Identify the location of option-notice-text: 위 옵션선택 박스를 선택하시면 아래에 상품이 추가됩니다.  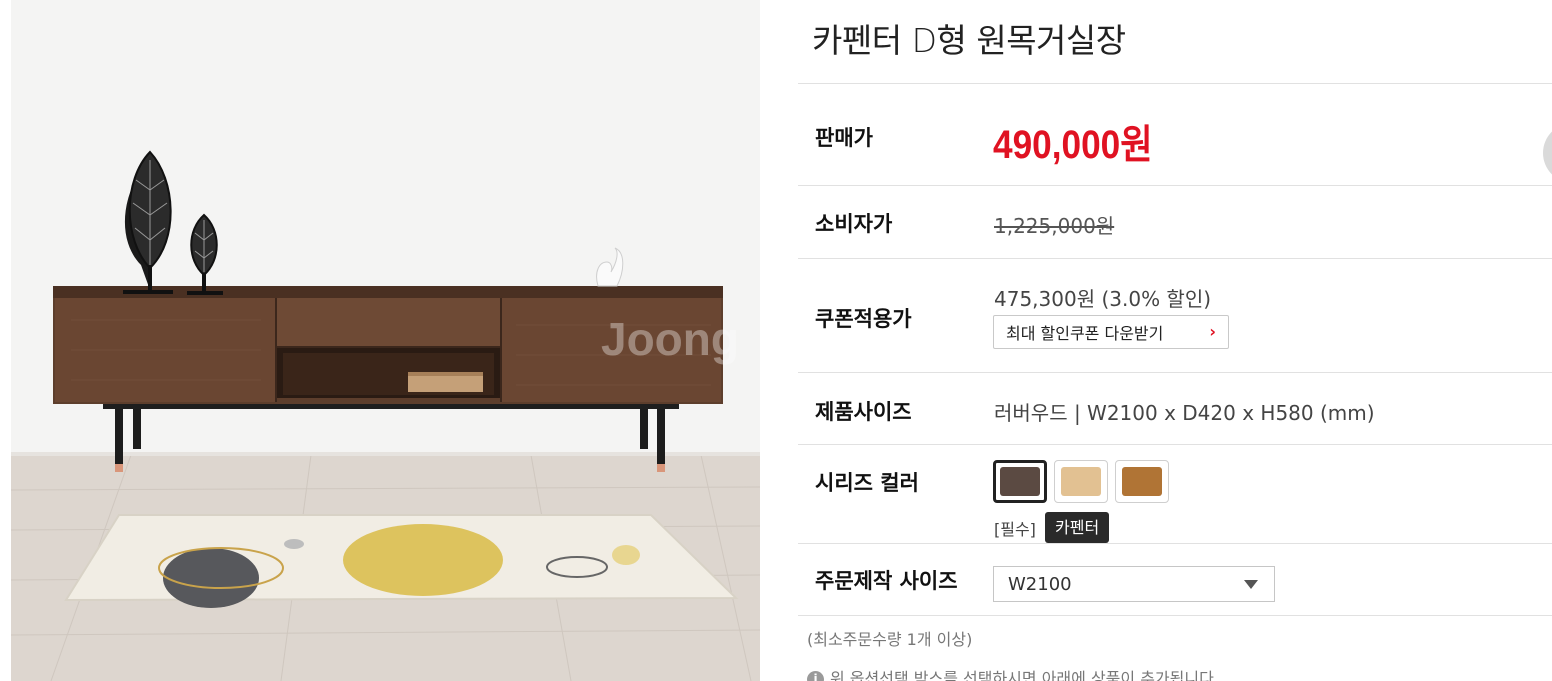
(1022, 675).